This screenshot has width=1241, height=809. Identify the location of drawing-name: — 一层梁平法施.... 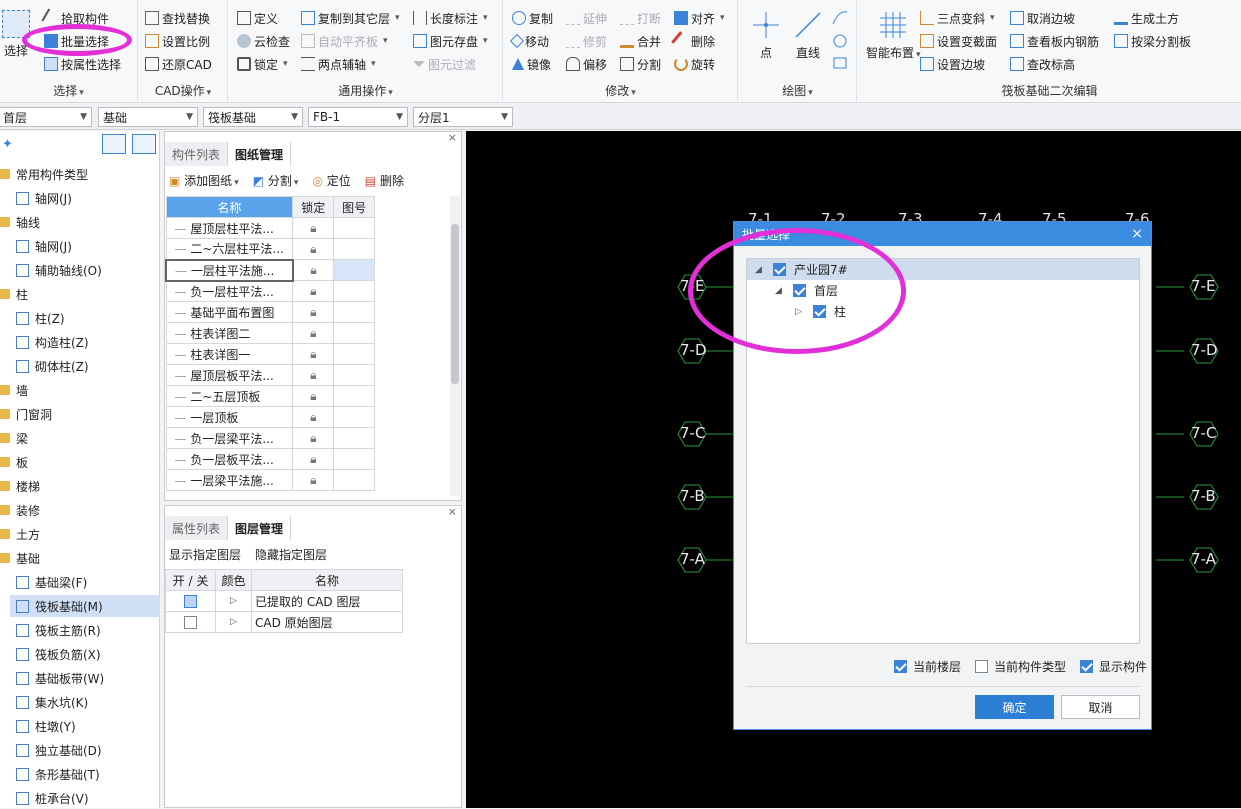
(229, 480).